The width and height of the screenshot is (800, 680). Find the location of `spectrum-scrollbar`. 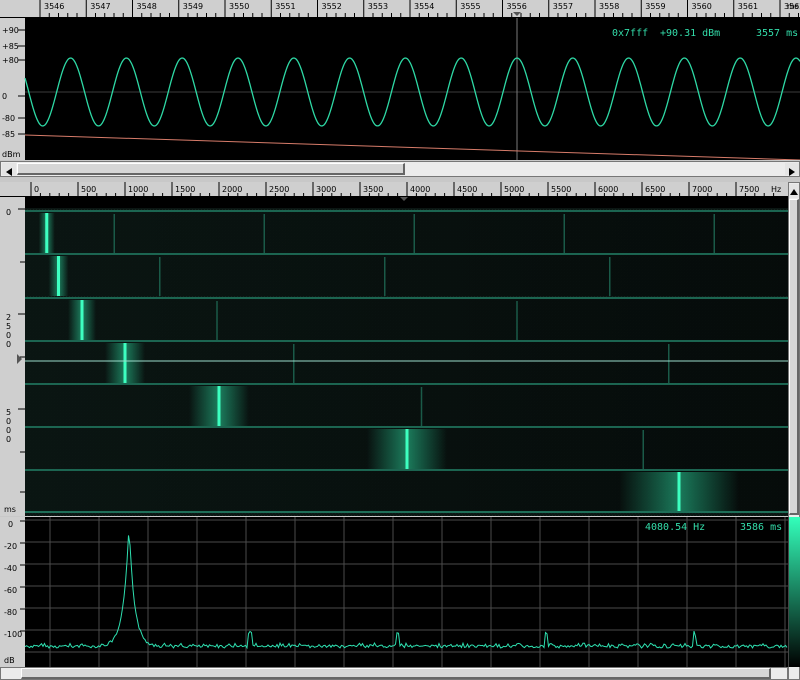

spectrum-scrollbar is located at coordinates (394, 673).